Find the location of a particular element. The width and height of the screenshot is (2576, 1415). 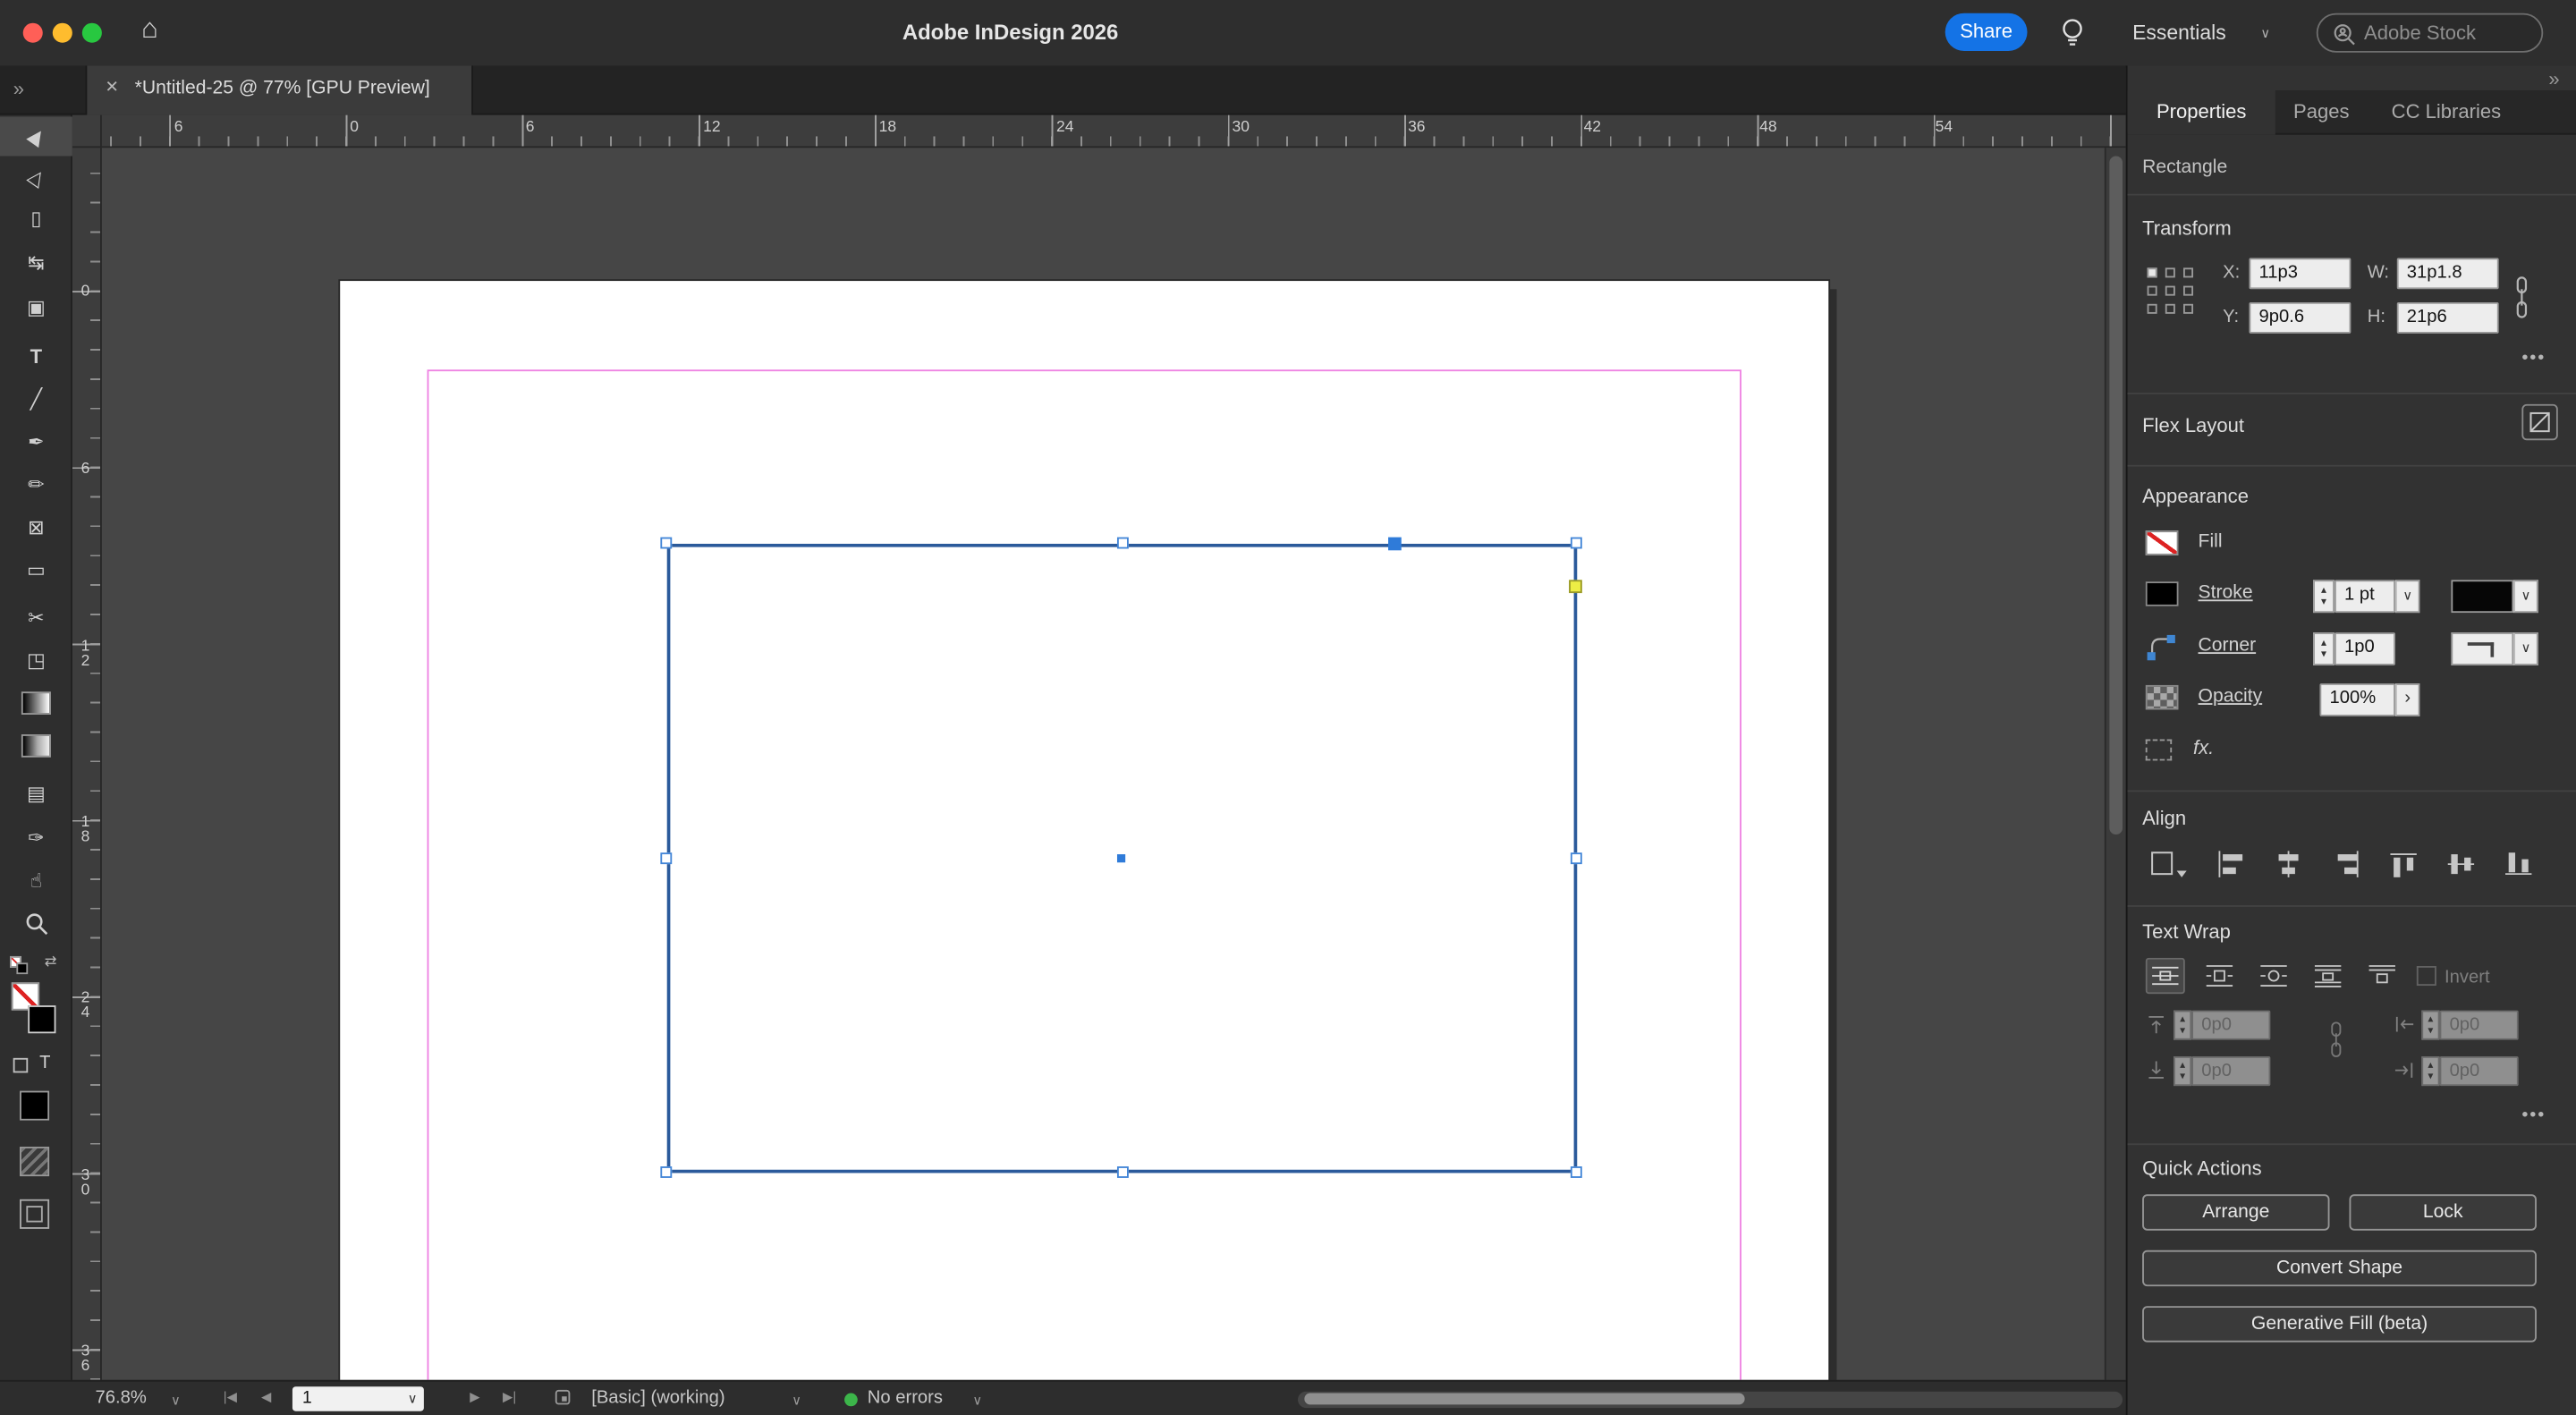

pencil-tool: ✏ is located at coordinates (36, 484).